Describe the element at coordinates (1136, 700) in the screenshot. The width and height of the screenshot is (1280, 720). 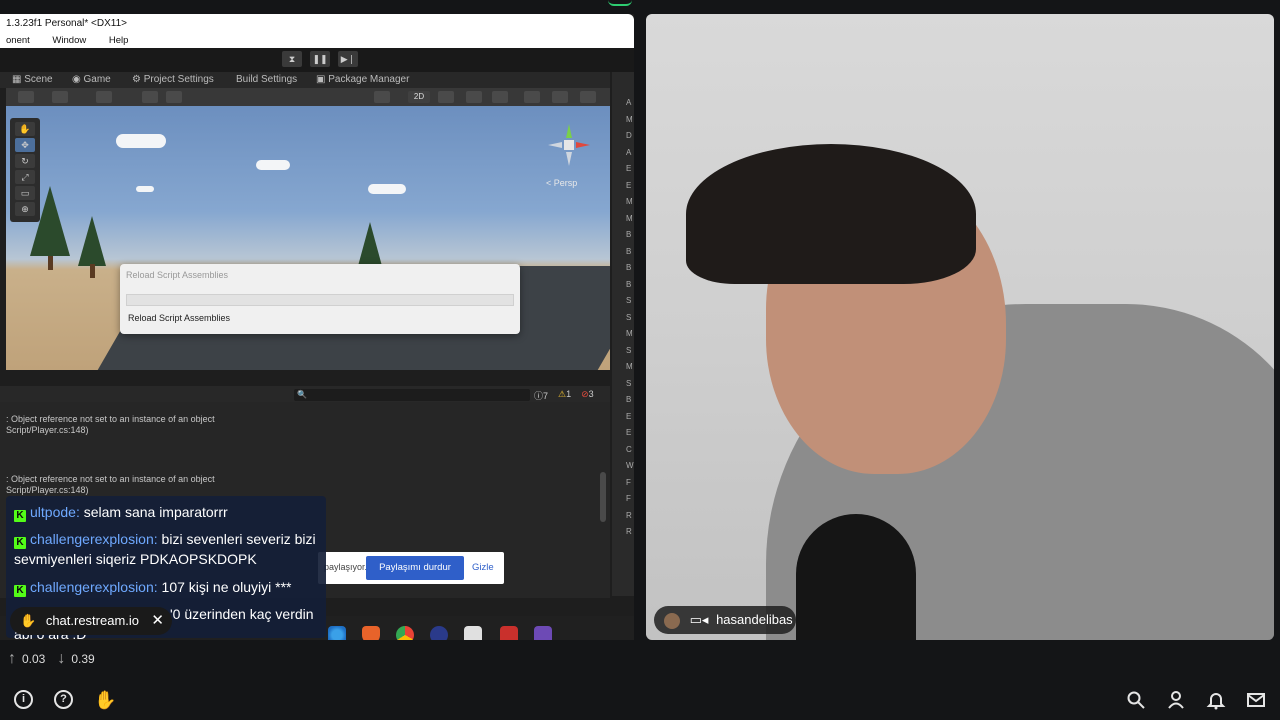
I see `search-icon` at that location.